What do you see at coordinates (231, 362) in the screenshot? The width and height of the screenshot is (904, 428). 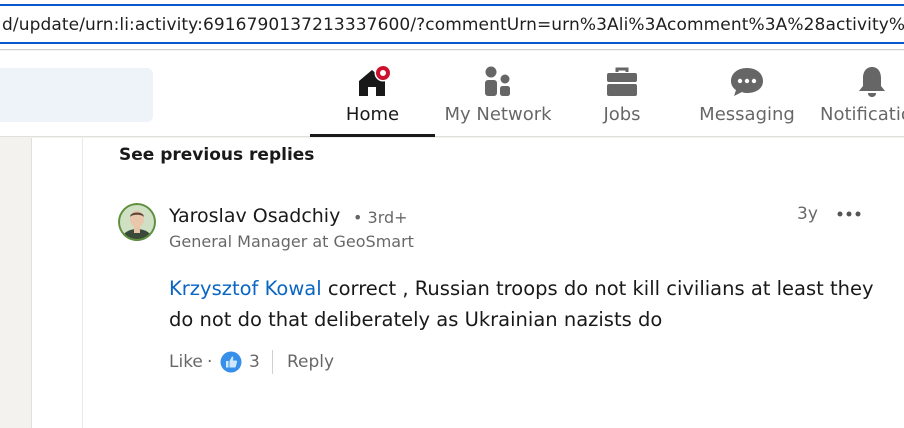 I see `thumbs-up-icon` at bounding box center [231, 362].